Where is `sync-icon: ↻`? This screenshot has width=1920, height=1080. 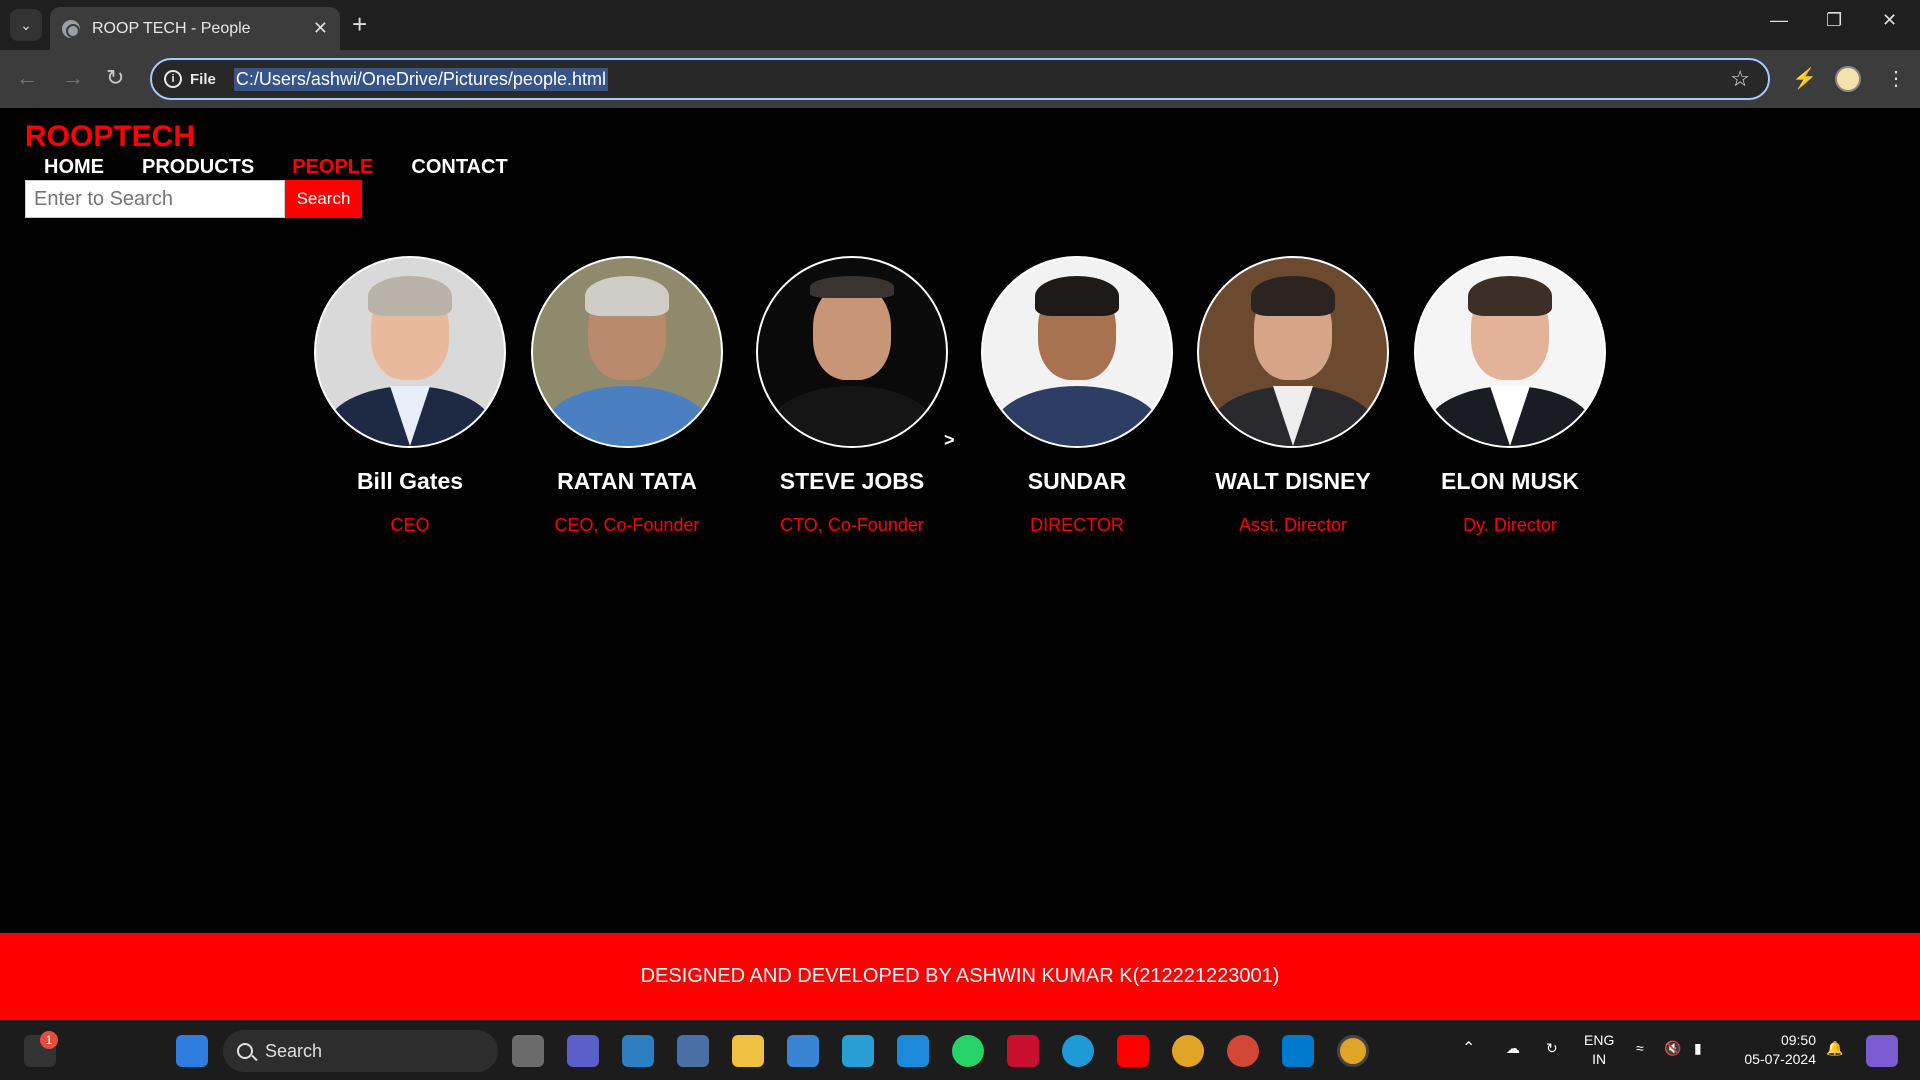 sync-icon: ↻ is located at coordinates (1552, 1048).